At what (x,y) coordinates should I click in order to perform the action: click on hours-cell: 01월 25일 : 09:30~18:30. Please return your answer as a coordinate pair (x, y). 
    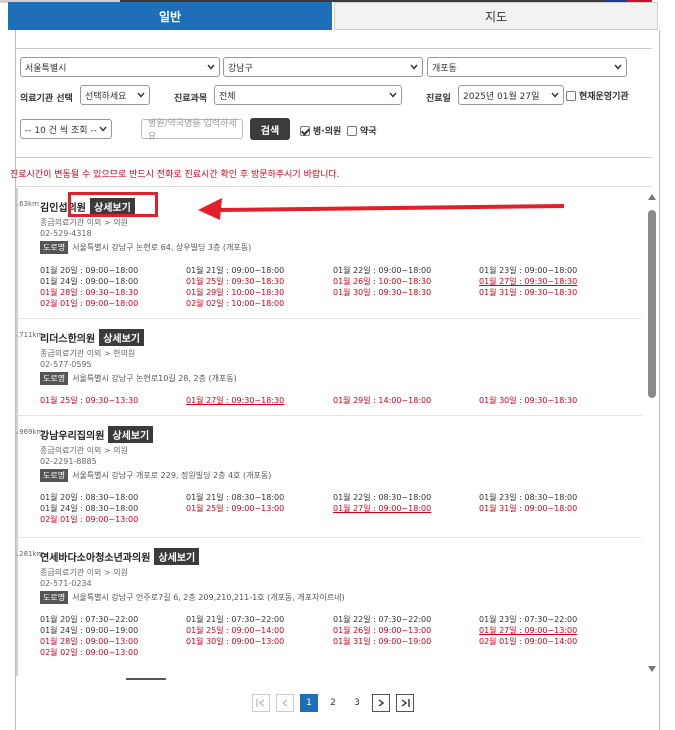
    Looking at the image, I should click on (235, 281).